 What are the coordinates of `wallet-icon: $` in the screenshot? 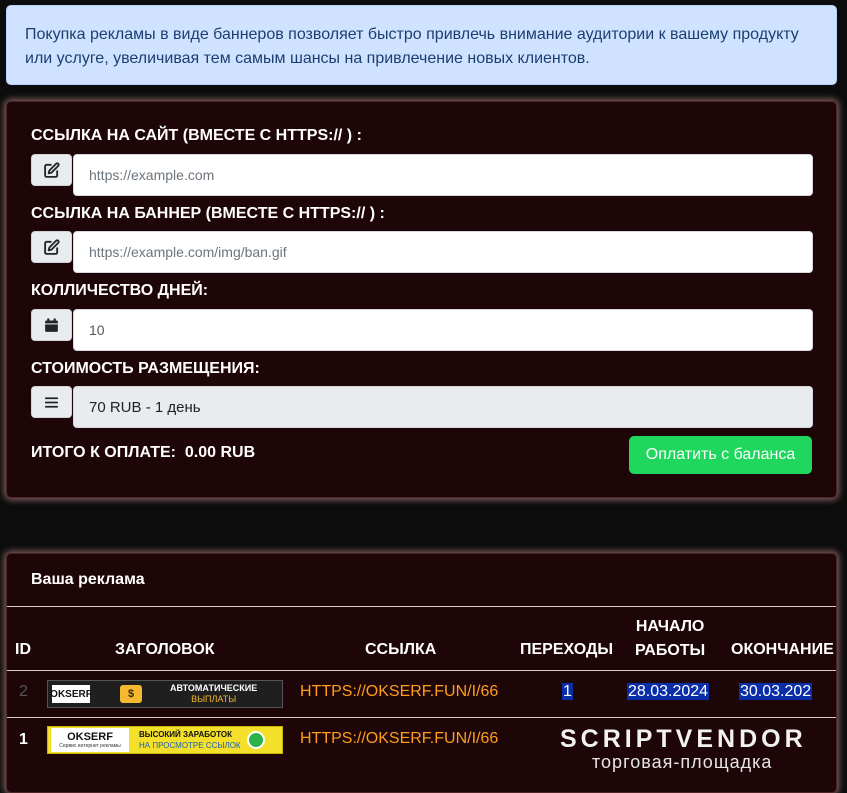 It's located at (131, 694).